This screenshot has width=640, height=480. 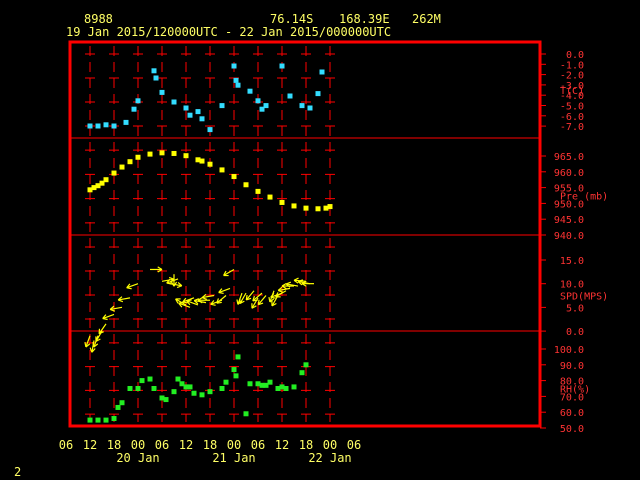 What do you see at coordinates (584, 297) in the screenshot?
I see `y-axis-label: SPD(MPS)` at bounding box center [584, 297].